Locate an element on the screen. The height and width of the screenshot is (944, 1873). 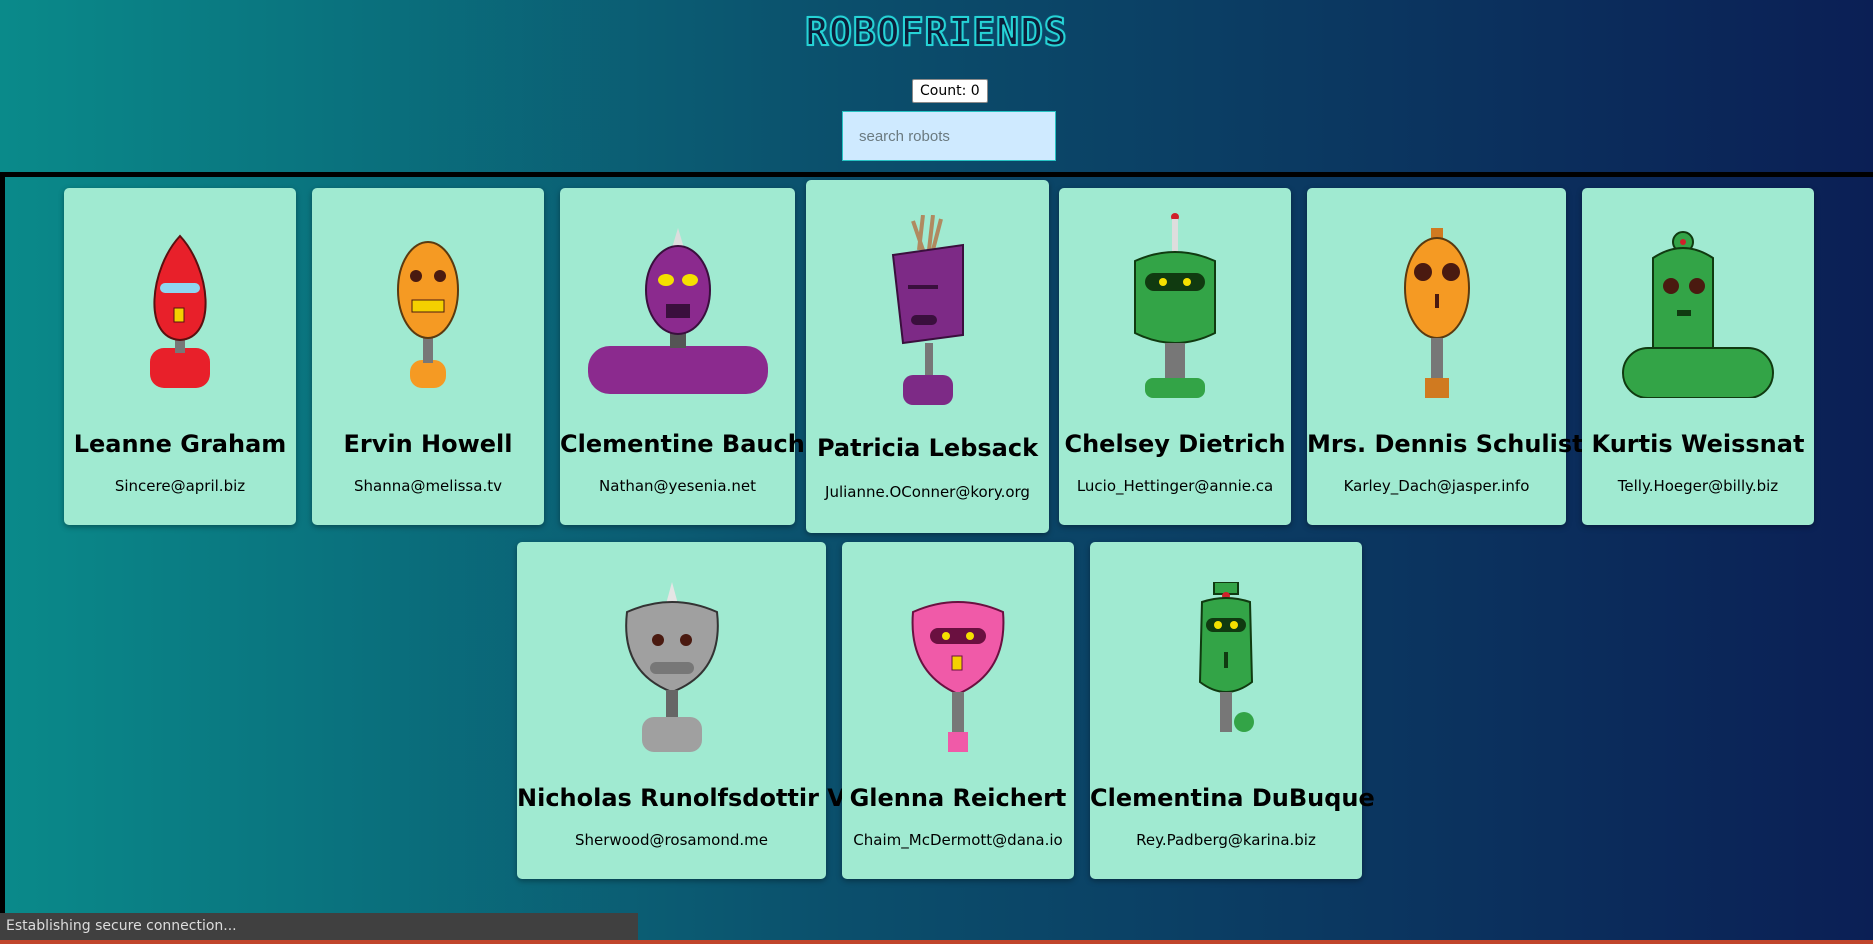
robot-card: Leanne Graham Sincere@april.biz is located at coordinates (180, 356).